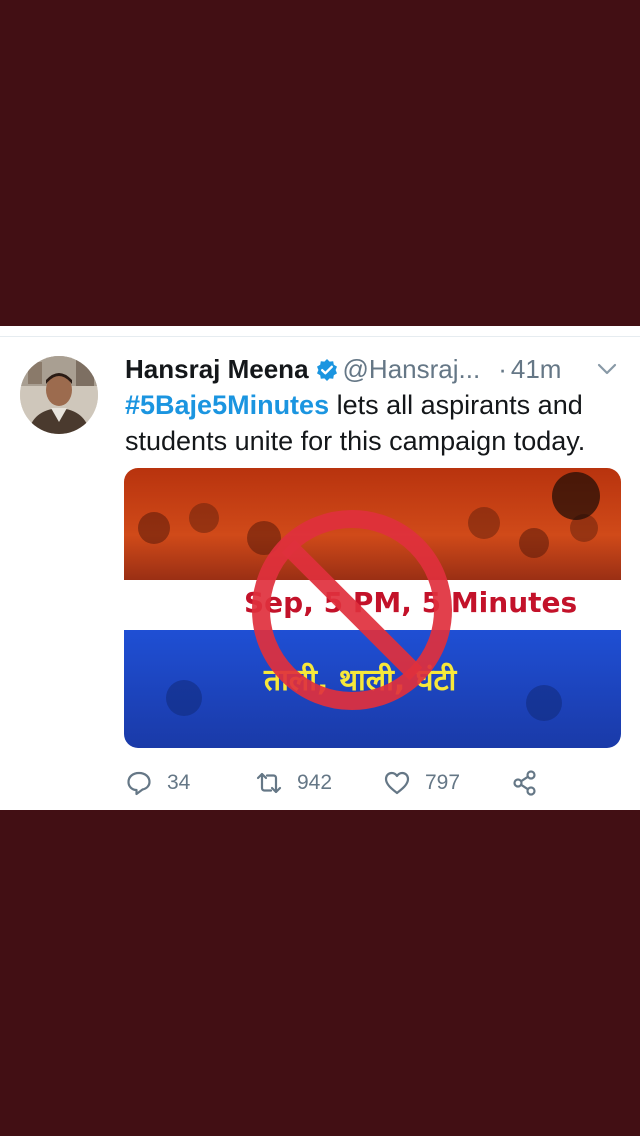 The height and width of the screenshot is (1136, 640). I want to click on like-button: 797, so click(421, 783).